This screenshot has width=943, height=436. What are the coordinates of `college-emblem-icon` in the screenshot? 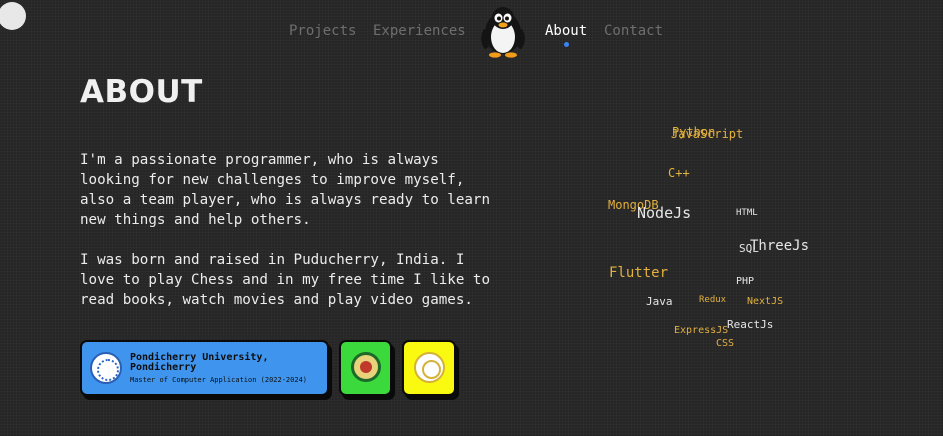 It's located at (429, 367).